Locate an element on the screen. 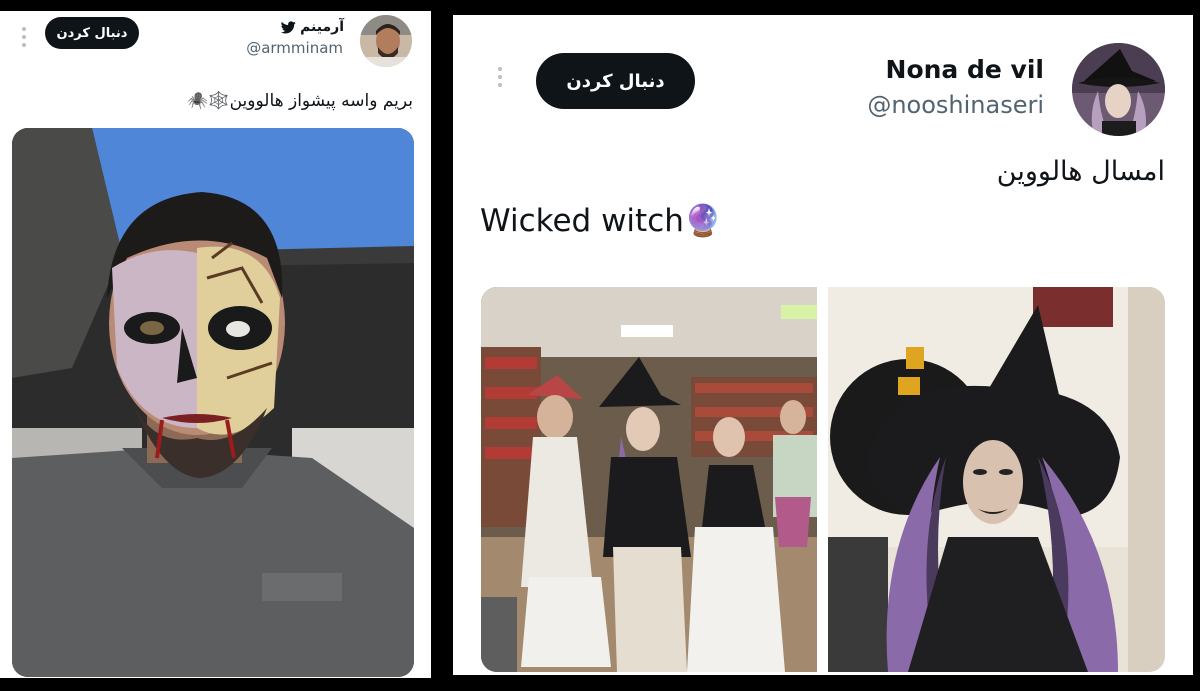 The width and height of the screenshot is (1200, 691). tweet-text: بریم واسه پیشواز هالووین🕸️🕷️ is located at coordinates (300, 101).